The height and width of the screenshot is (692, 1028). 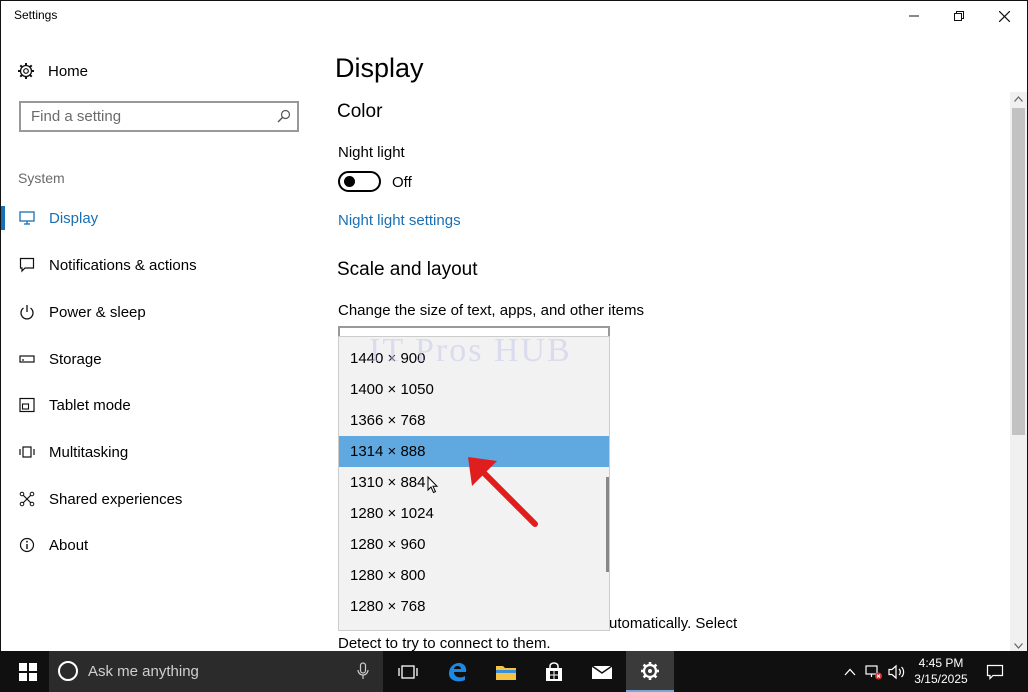 I want to click on scale-layout-heading: Scale and layout, so click(x=407, y=269).